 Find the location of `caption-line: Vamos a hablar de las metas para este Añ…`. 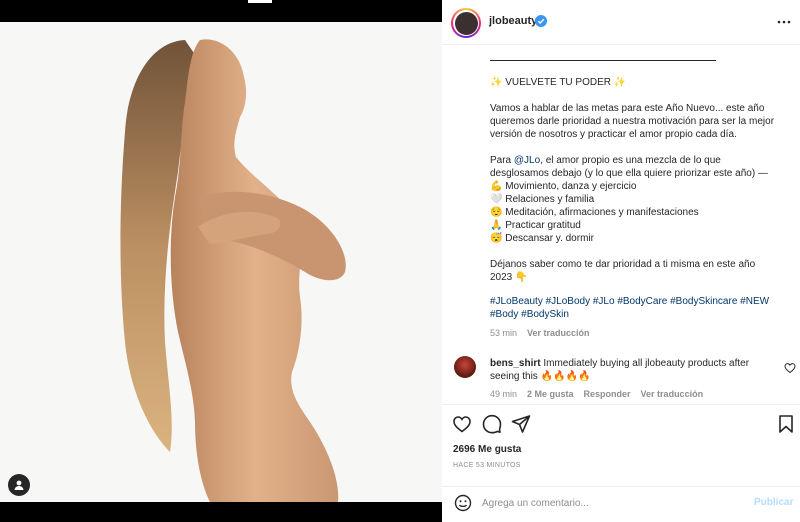

caption-line: Vamos a hablar de las metas para este Añ… is located at coordinates (627, 108).